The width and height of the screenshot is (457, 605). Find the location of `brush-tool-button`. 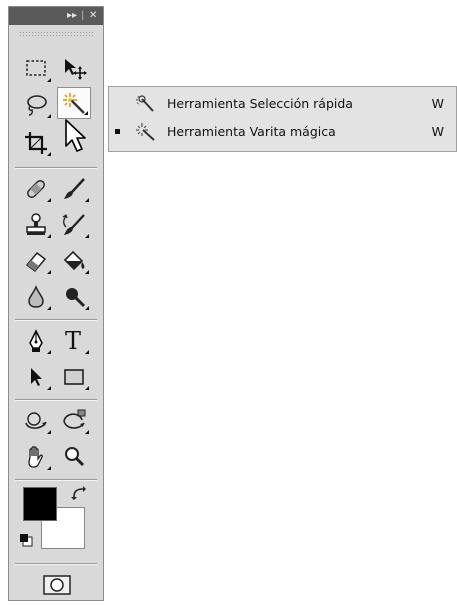

brush-tool-button is located at coordinates (74, 189).